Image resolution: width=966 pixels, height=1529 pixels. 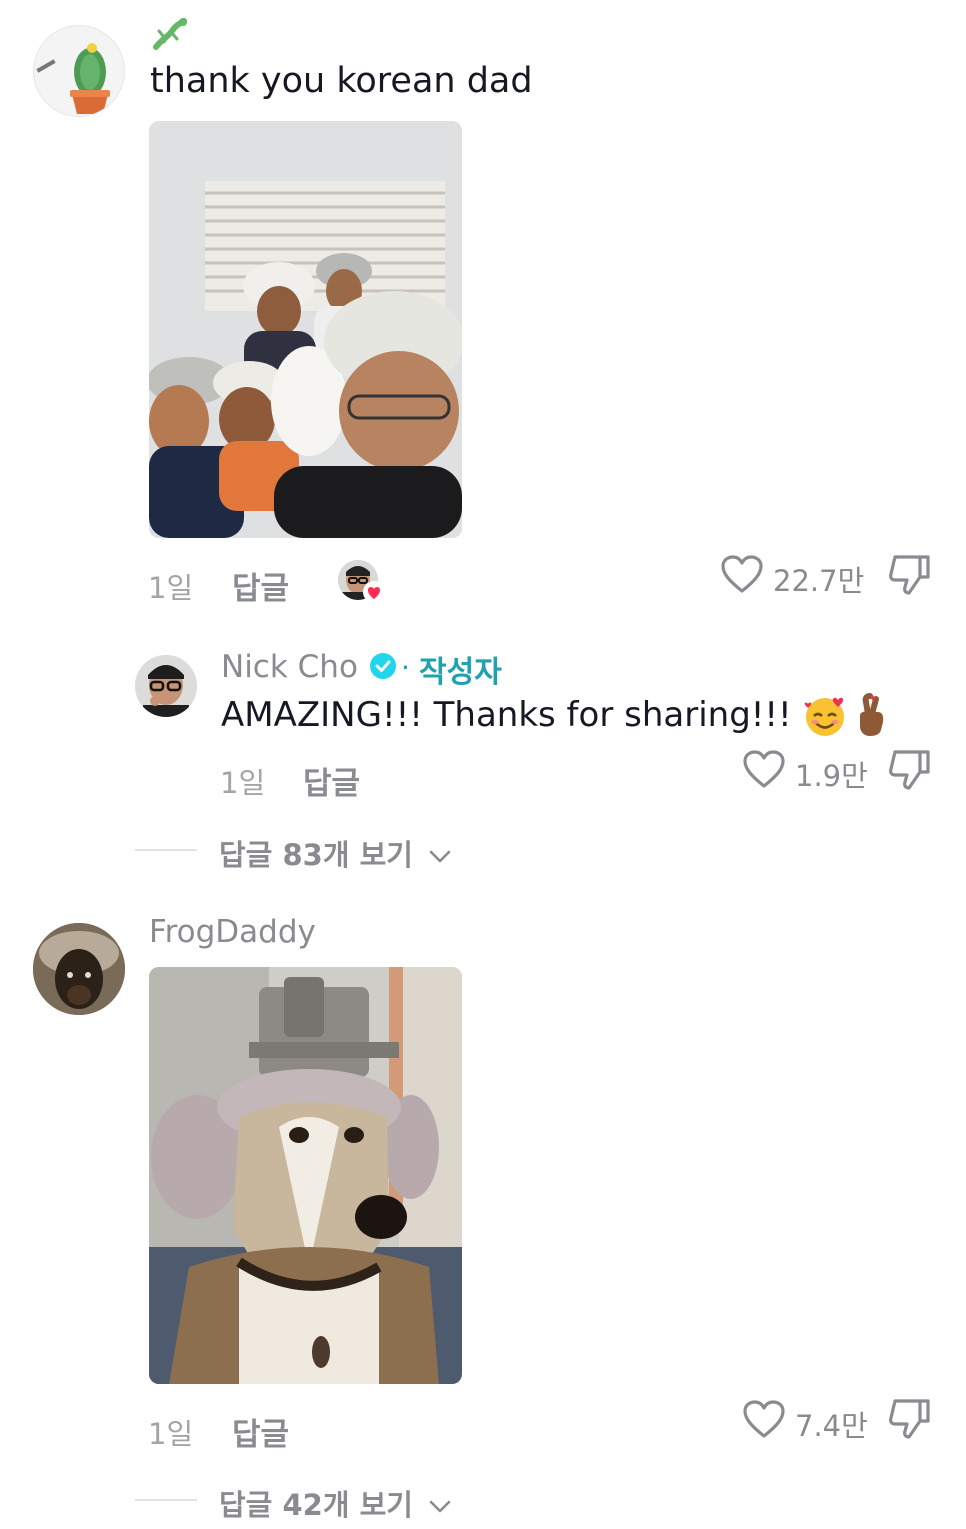 I want to click on family-selfie-image, so click(x=305, y=329).